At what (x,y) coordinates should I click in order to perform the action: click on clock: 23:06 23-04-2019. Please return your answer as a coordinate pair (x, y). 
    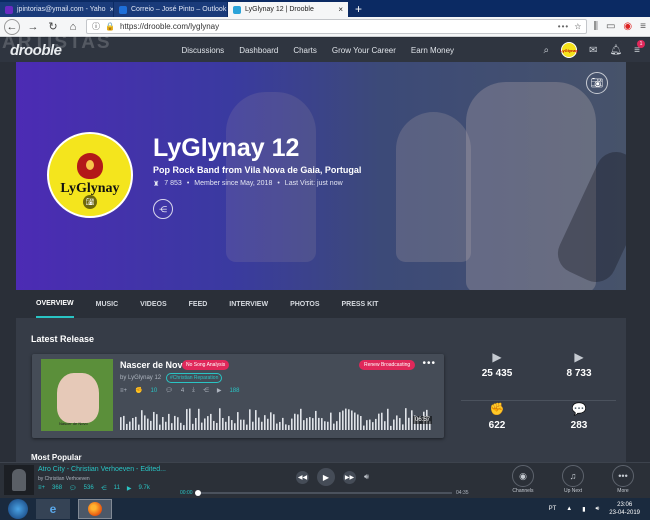
    Looking at the image, I should click on (624, 509).